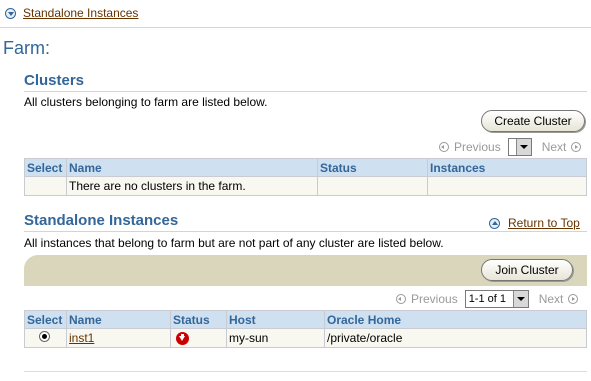  I want to click on join-cluster-button: Join Cluster, so click(527, 270).